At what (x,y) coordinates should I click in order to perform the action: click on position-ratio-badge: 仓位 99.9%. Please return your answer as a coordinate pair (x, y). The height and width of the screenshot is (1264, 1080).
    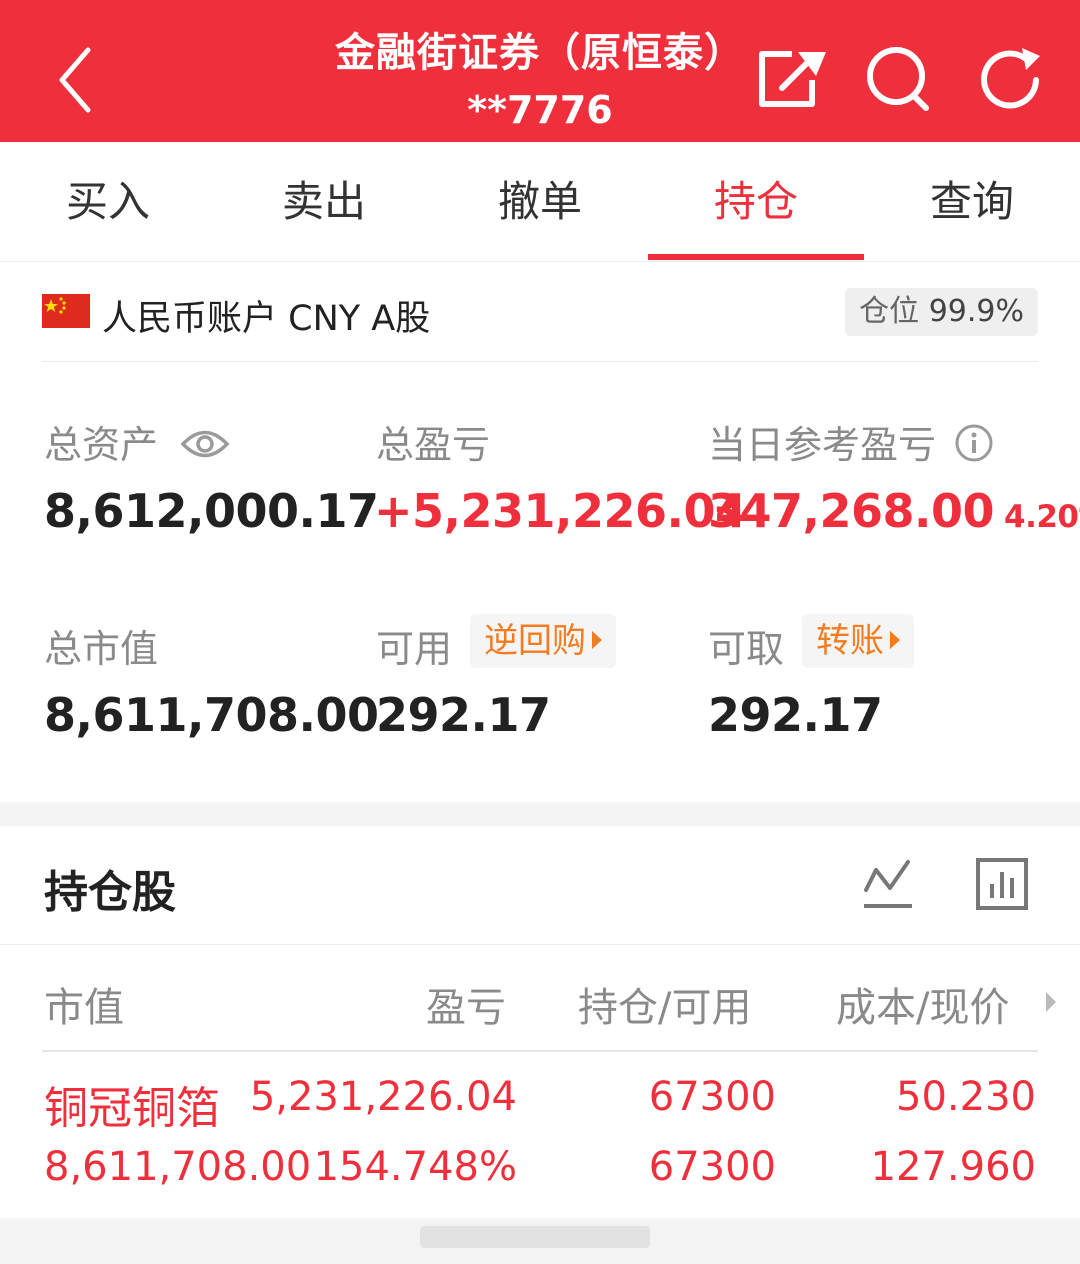
    Looking at the image, I should click on (941, 312).